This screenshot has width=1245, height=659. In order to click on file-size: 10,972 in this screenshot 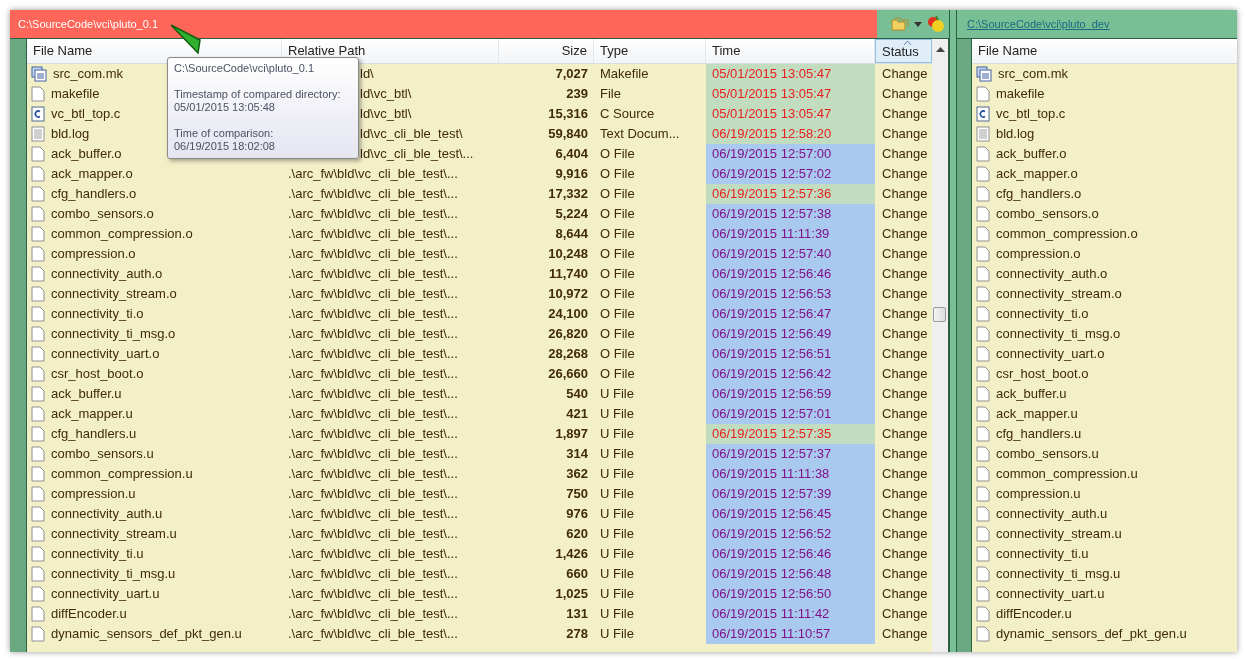, I will do `click(568, 293)`.